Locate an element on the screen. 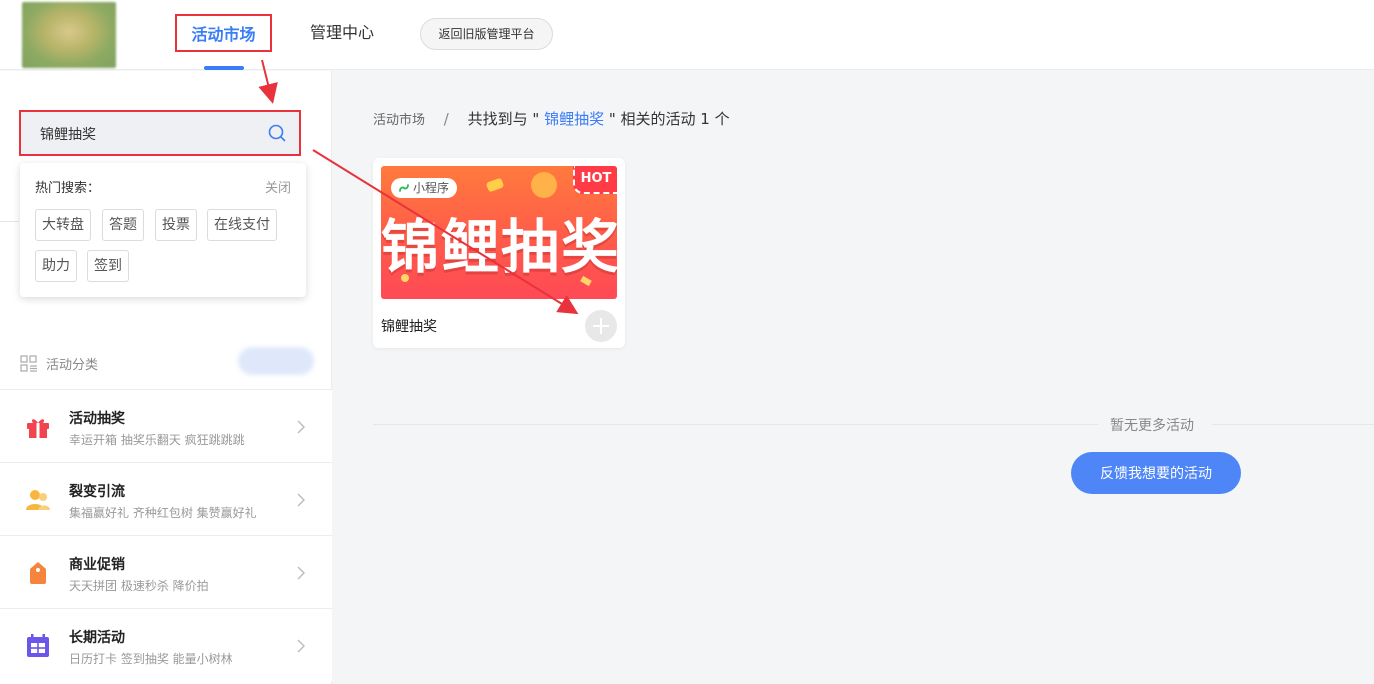 The width and height of the screenshot is (1374, 684). hot-tag: 投票 is located at coordinates (176, 225).